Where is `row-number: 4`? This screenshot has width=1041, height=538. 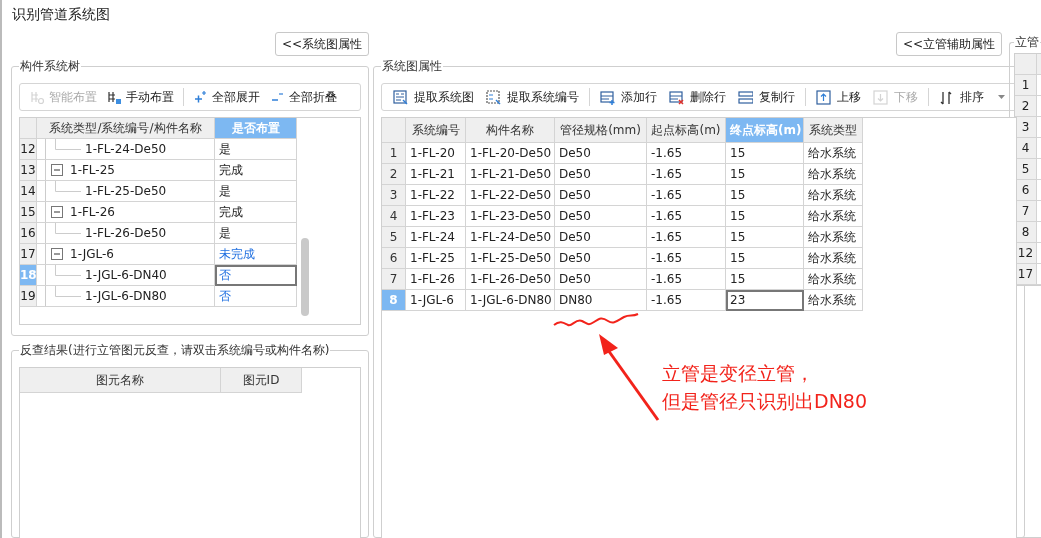 row-number: 4 is located at coordinates (1026, 148).